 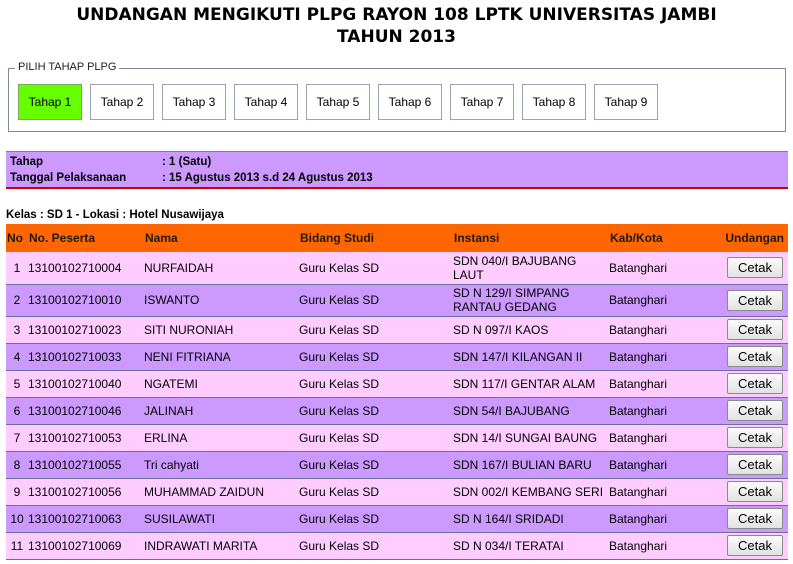 I want to click on page-title-line-2: TAHUN 2013, so click(x=396, y=37).